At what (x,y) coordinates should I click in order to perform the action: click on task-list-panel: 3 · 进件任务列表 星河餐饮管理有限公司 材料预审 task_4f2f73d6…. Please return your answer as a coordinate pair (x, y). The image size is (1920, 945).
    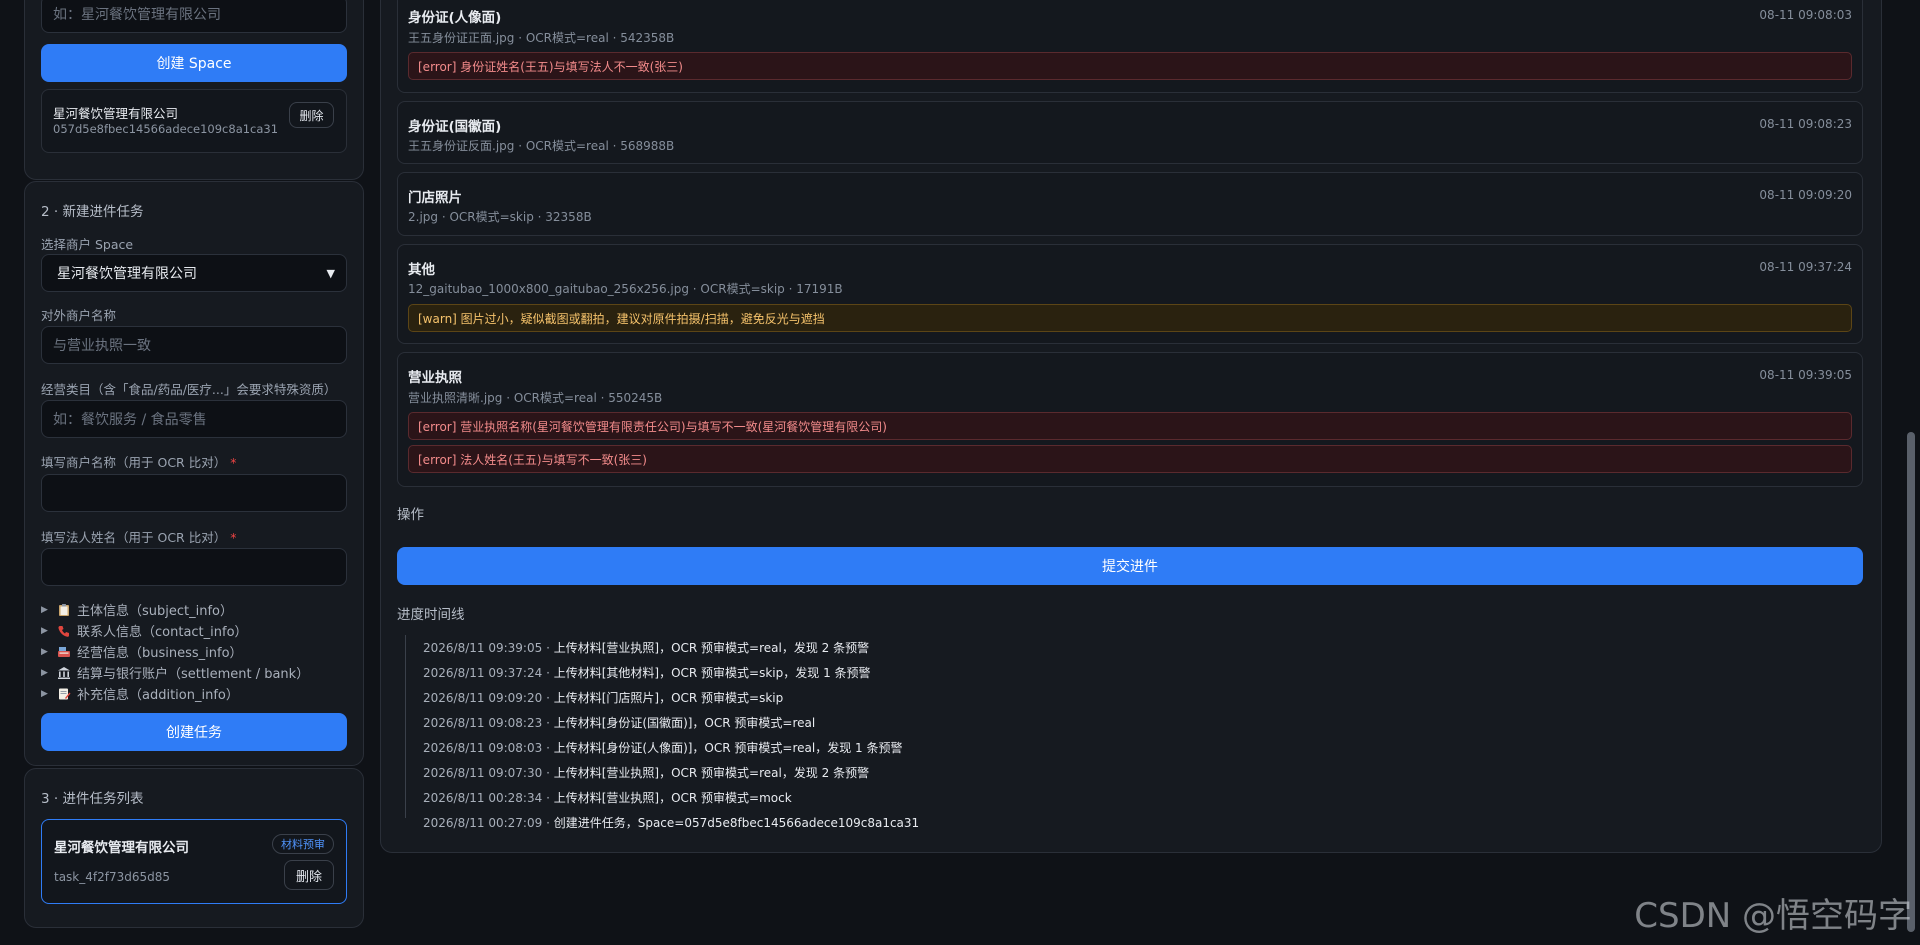
    Looking at the image, I should click on (194, 848).